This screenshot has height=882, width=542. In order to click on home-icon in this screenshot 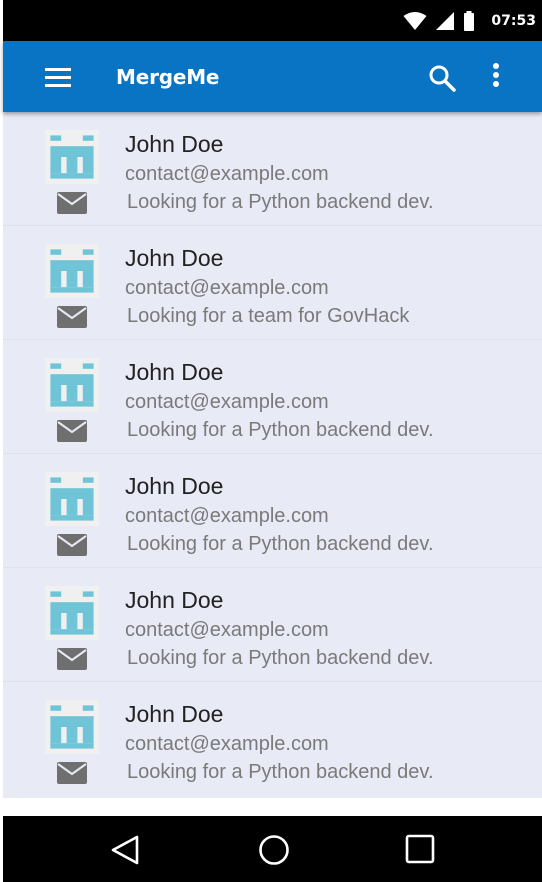, I will do `click(274, 850)`.